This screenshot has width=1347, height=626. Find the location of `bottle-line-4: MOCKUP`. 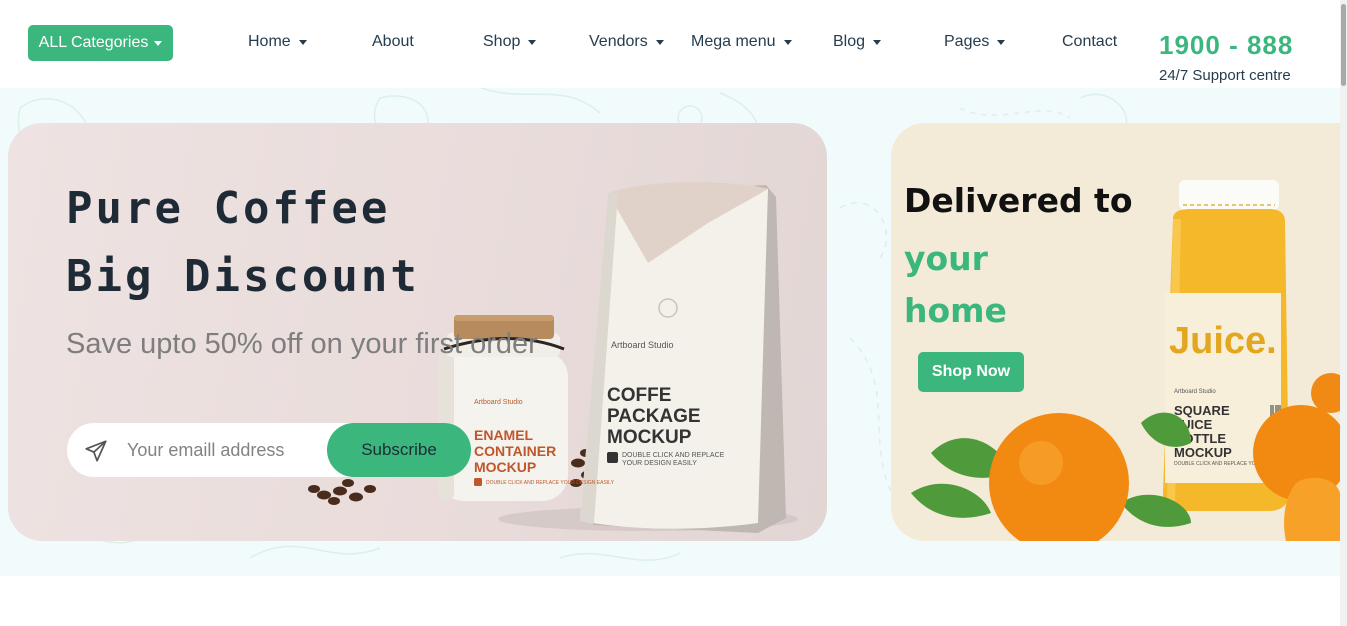

bottle-line-4: MOCKUP is located at coordinates (1203, 452).